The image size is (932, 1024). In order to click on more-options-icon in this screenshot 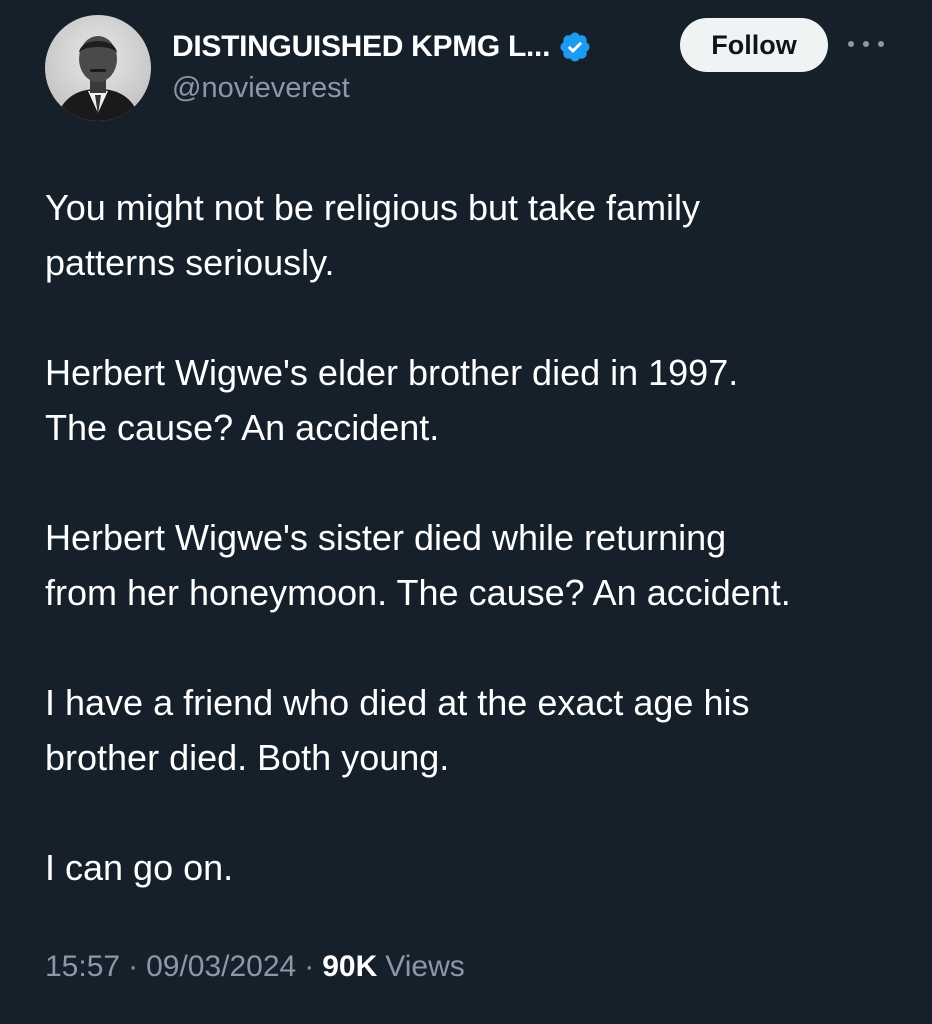, I will do `click(866, 44)`.